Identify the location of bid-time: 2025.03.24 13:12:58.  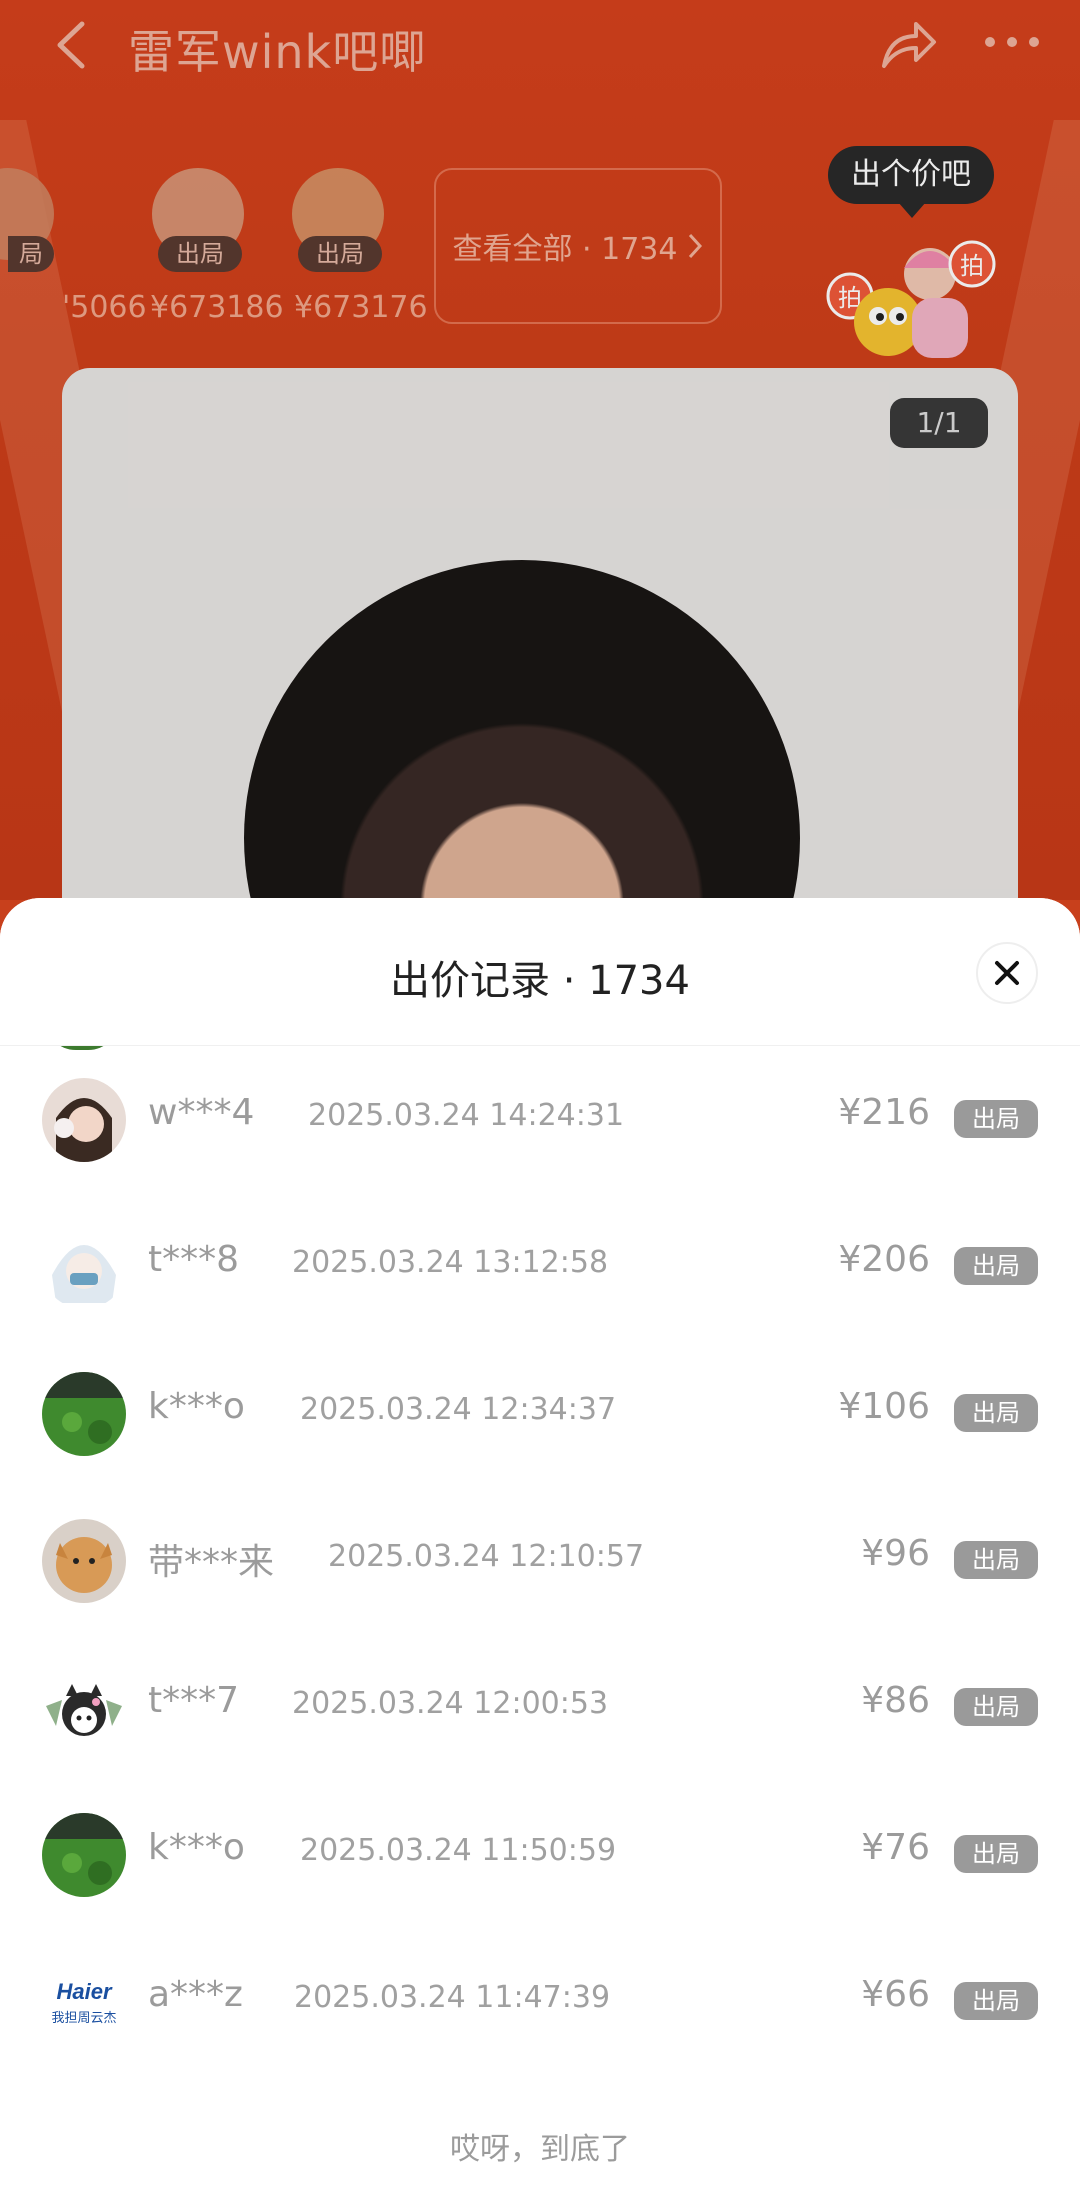
(450, 1262).